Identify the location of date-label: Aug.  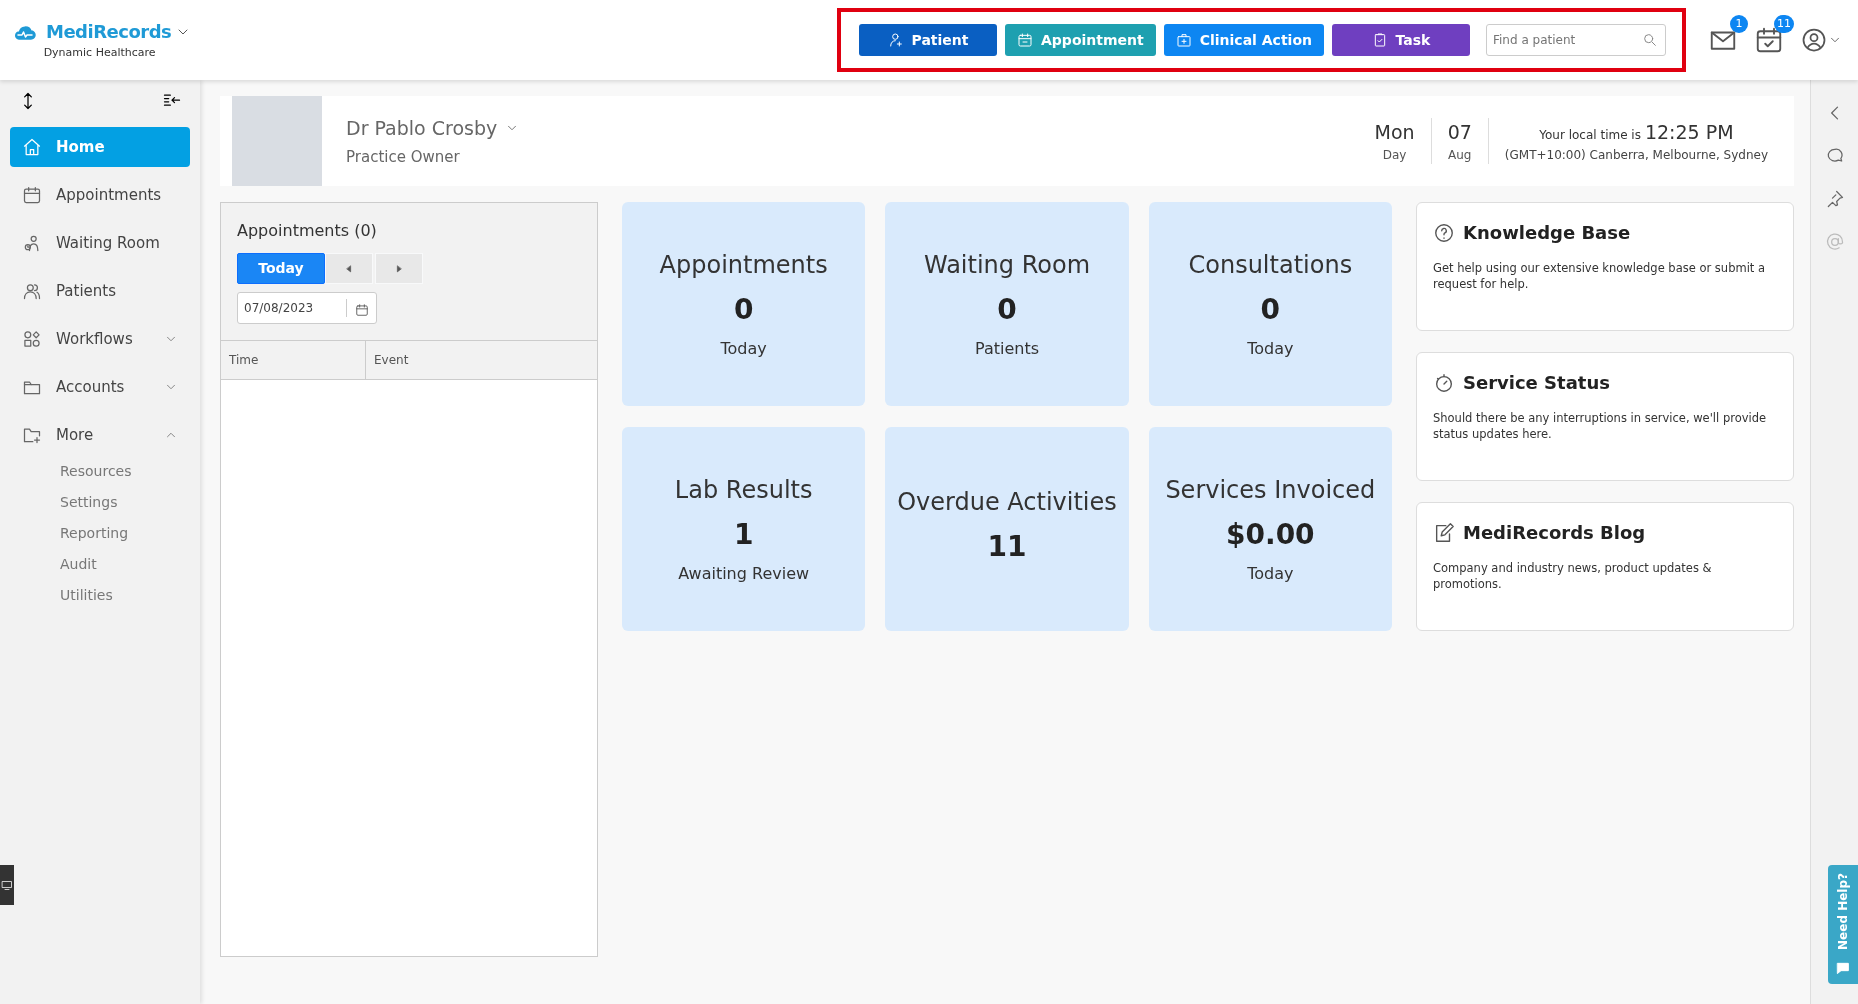
(1459, 156).